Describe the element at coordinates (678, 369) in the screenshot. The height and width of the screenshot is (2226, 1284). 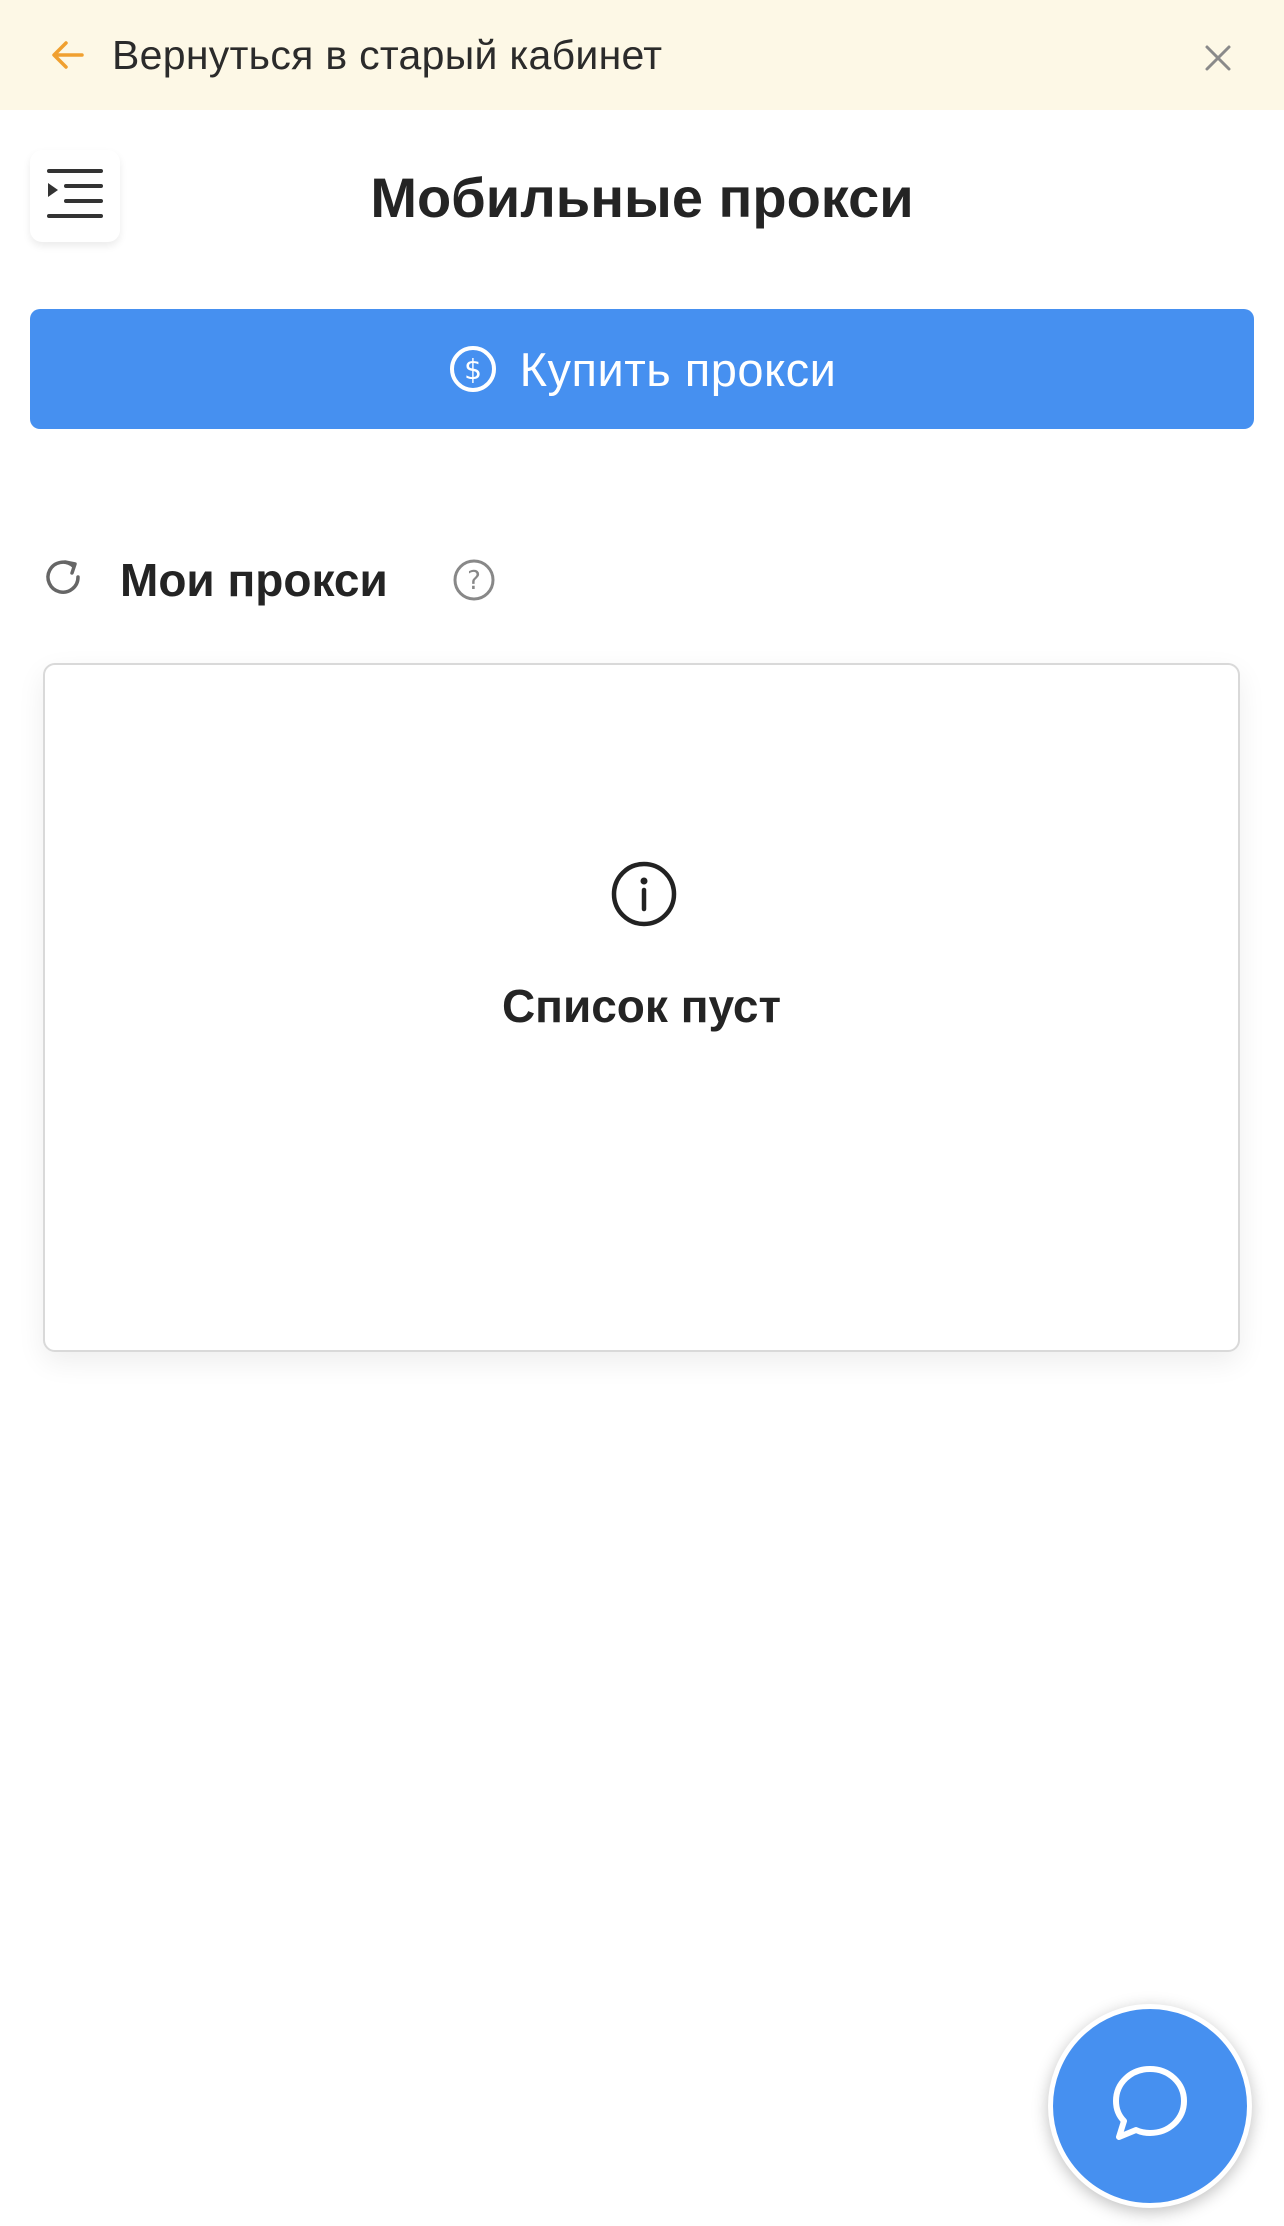
I see `buy-proxy-label: Купить прокси` at that location.